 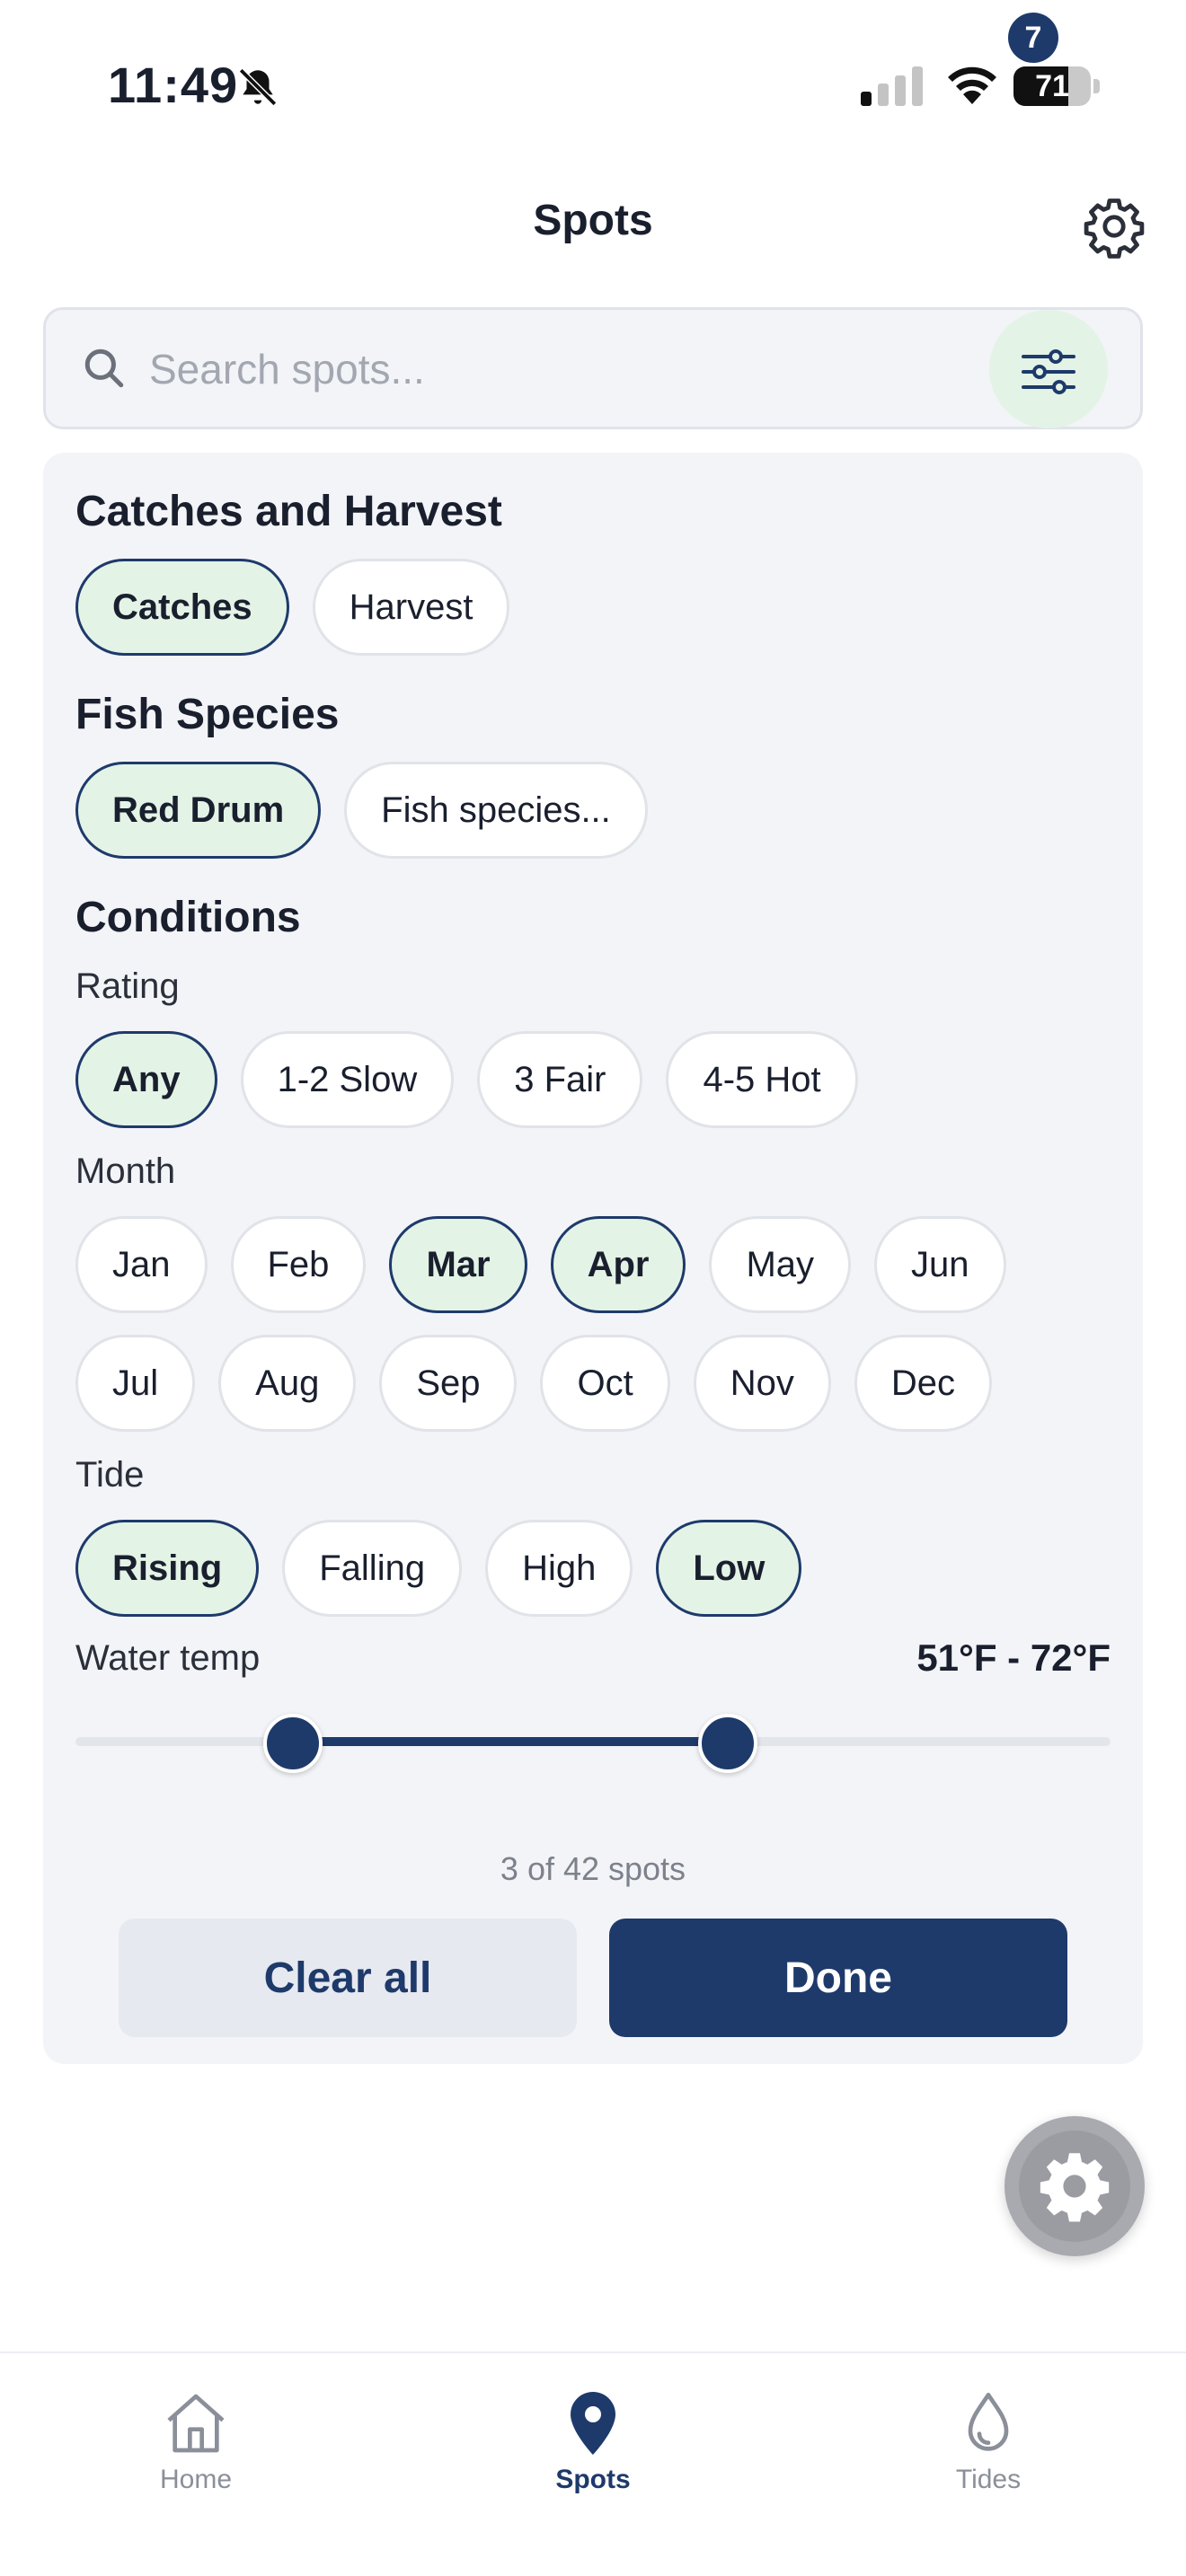 I want to click on wifi-icon, so click(x=972, y=85).